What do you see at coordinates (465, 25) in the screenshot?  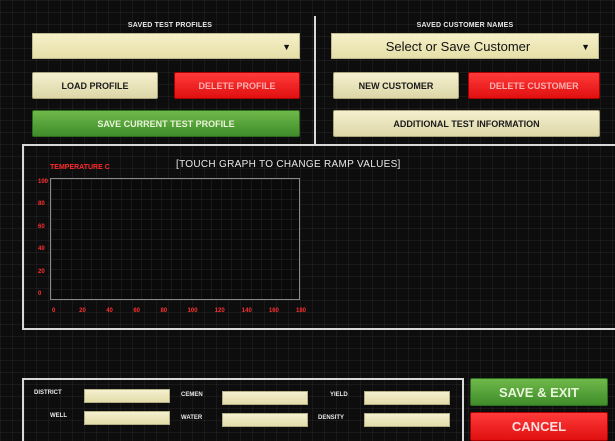 I see `customers-title: SAVED CUSTOMER NAMES` at bounding box center [465, 25].